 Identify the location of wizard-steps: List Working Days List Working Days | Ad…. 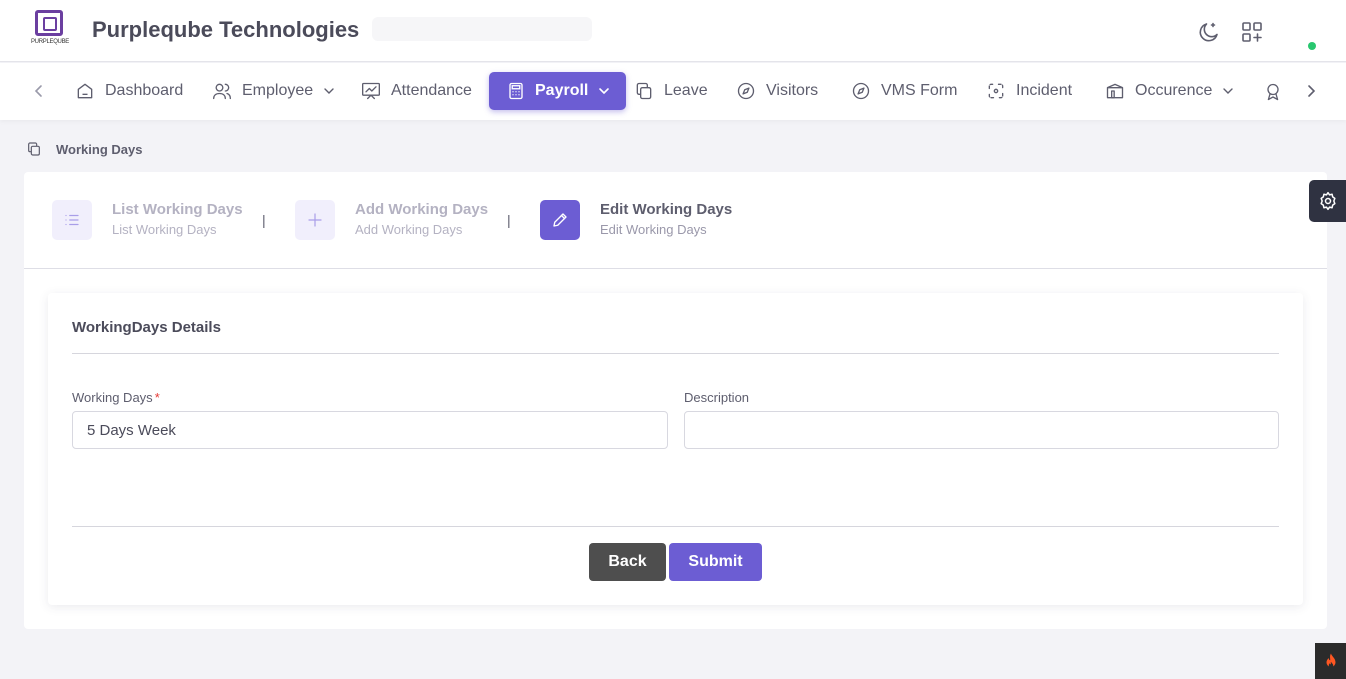
(675, 220).